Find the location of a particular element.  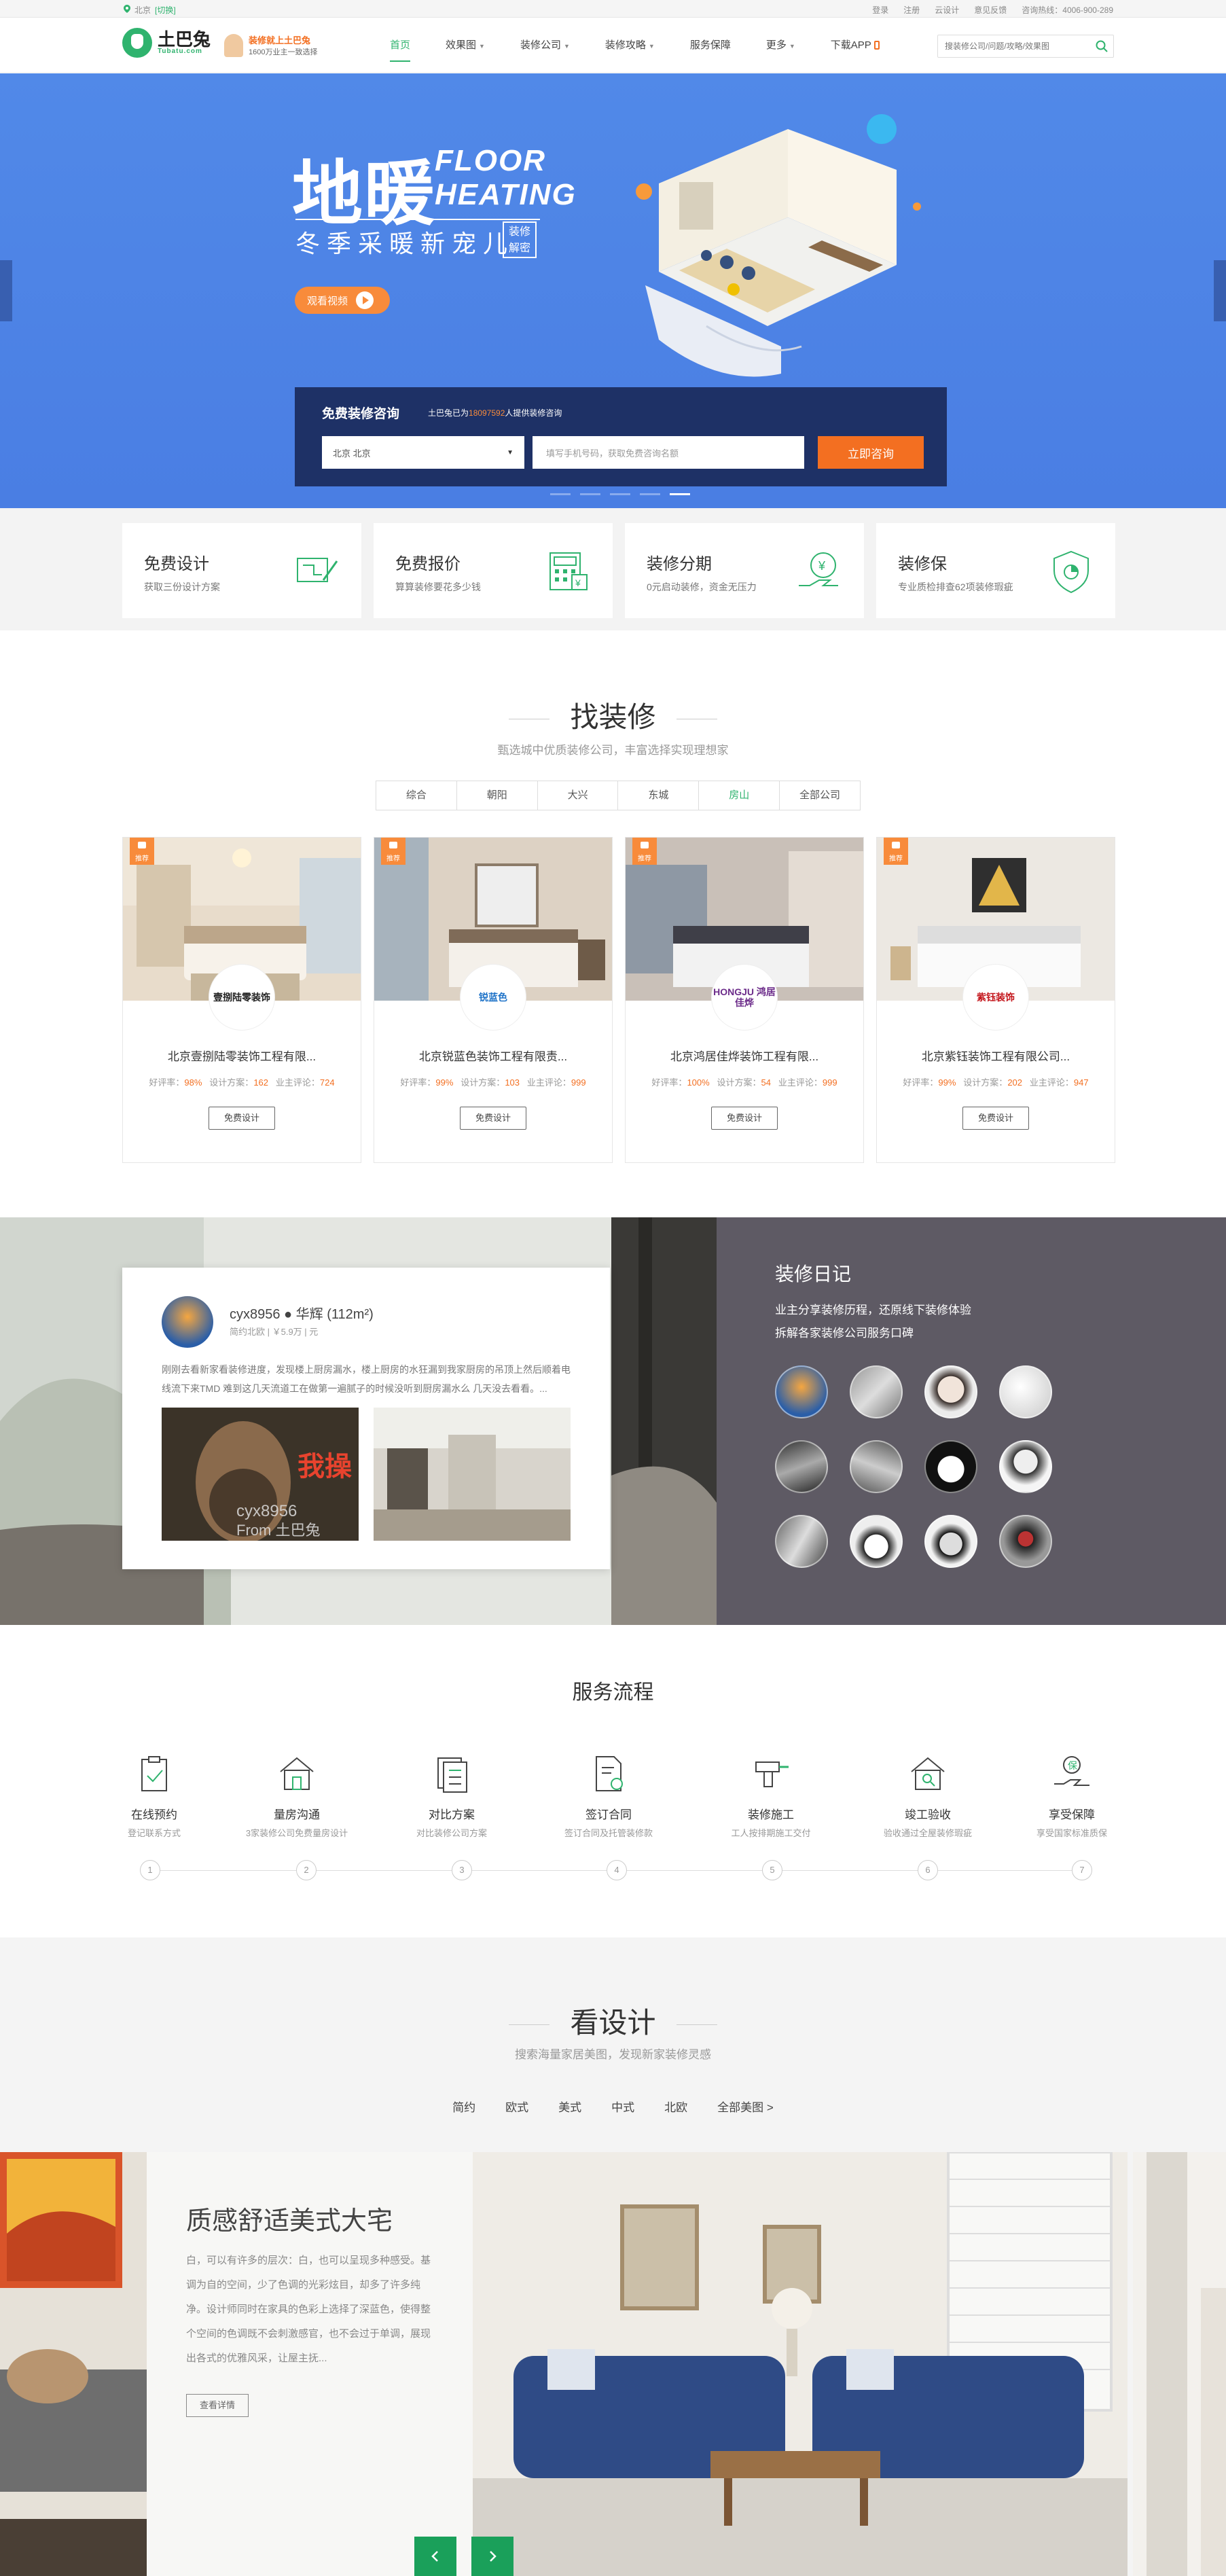

feature-free-quote: 免费报价 算算装修要花多少钱 ¥ is located at coordinates (494, 570).